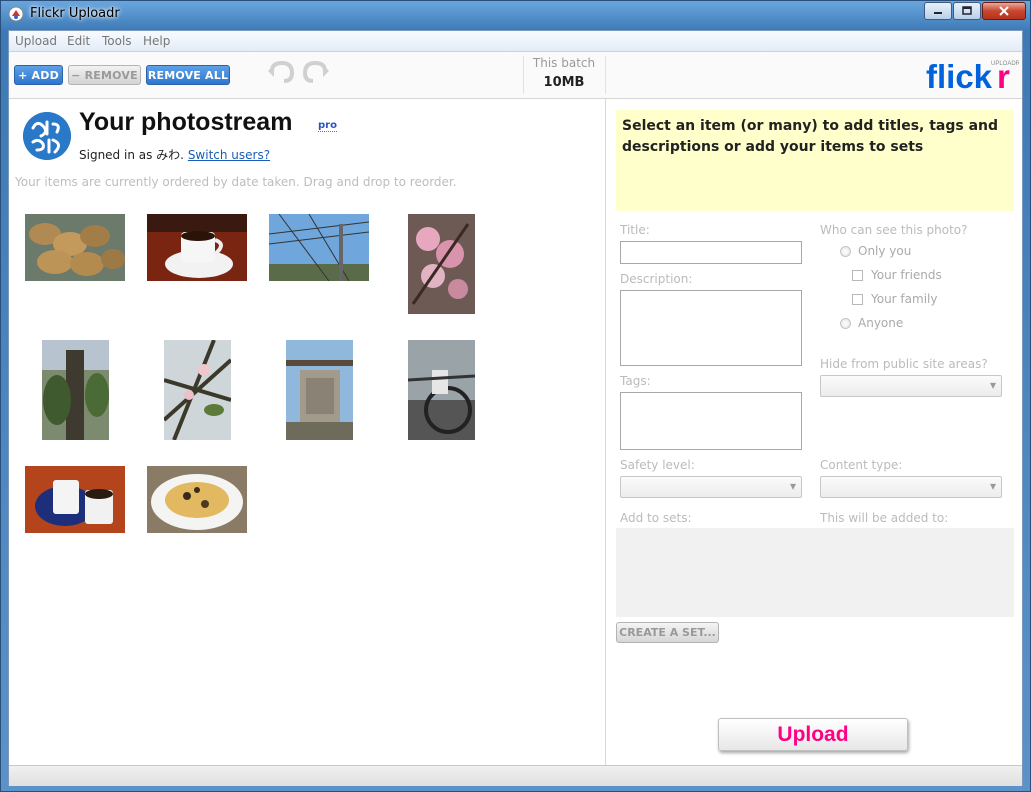  Describe the element at coordinates (38, 75) in the screenshot. I see `add-button: + ADD` at that location.